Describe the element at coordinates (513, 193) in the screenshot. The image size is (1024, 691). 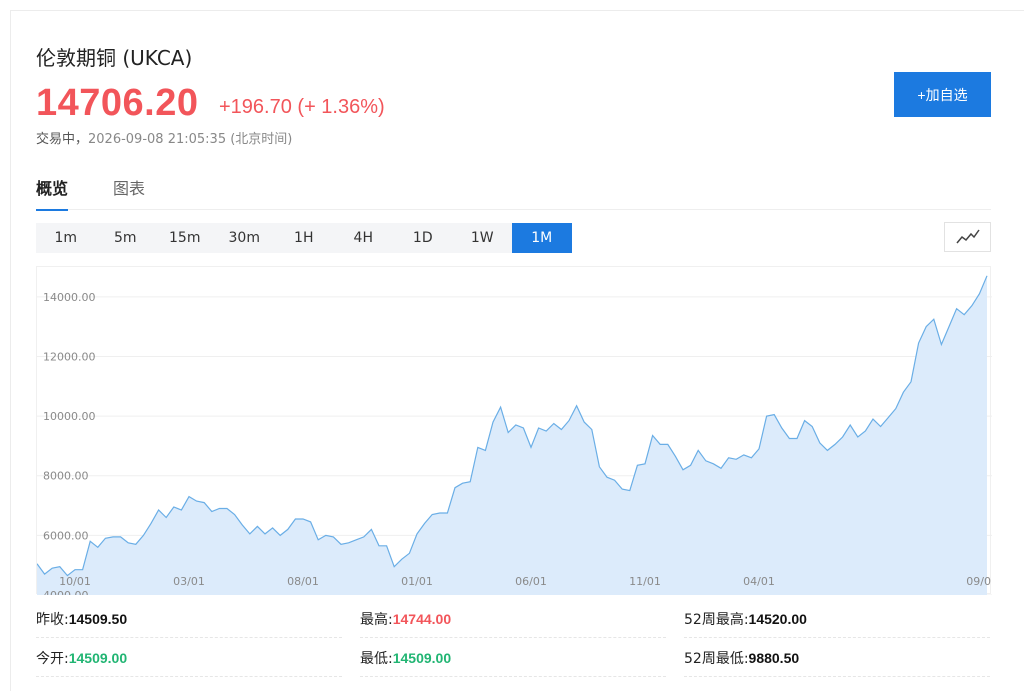
I see `tab-bar: 概览 图表` at that location.